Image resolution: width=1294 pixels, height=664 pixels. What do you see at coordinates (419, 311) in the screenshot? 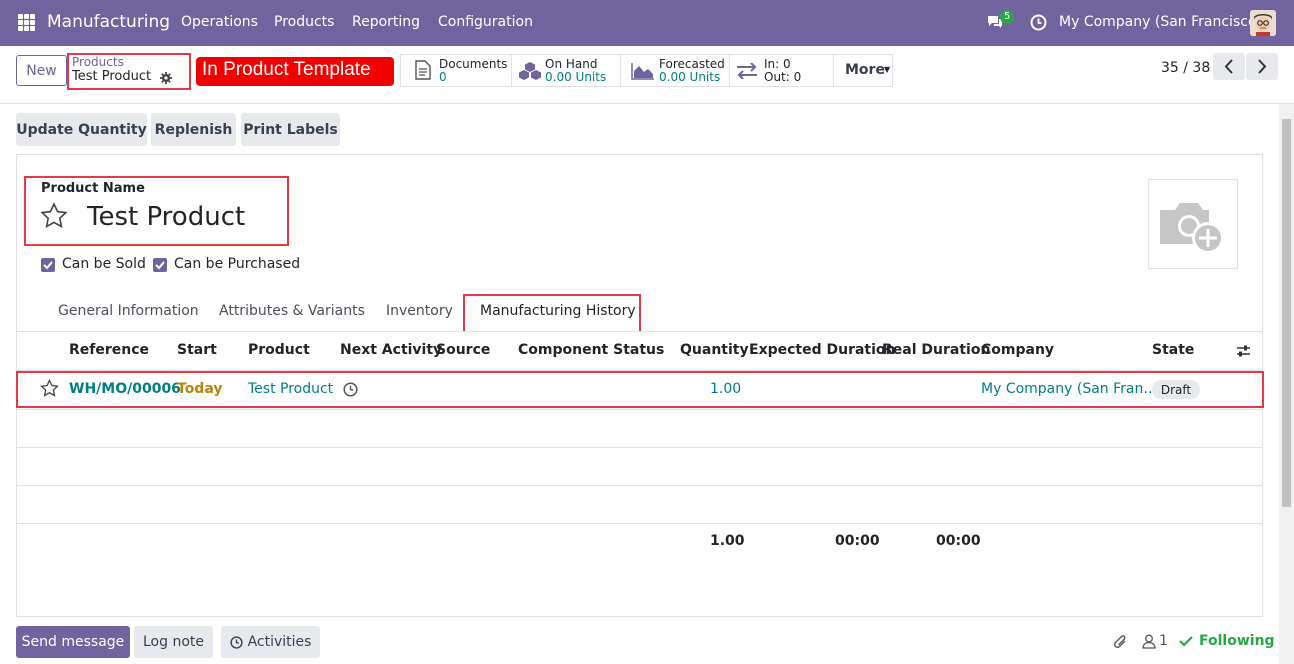
I see `tab-inventory: Inventory` at bounding box center [419, 311].